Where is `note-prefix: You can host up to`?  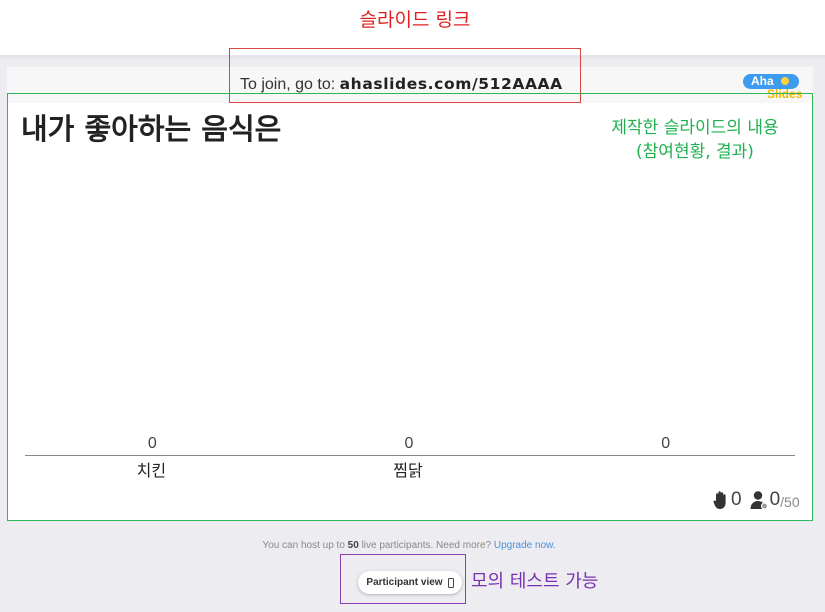
note-prefix: You can host up to is located at coordinates (305, 545).